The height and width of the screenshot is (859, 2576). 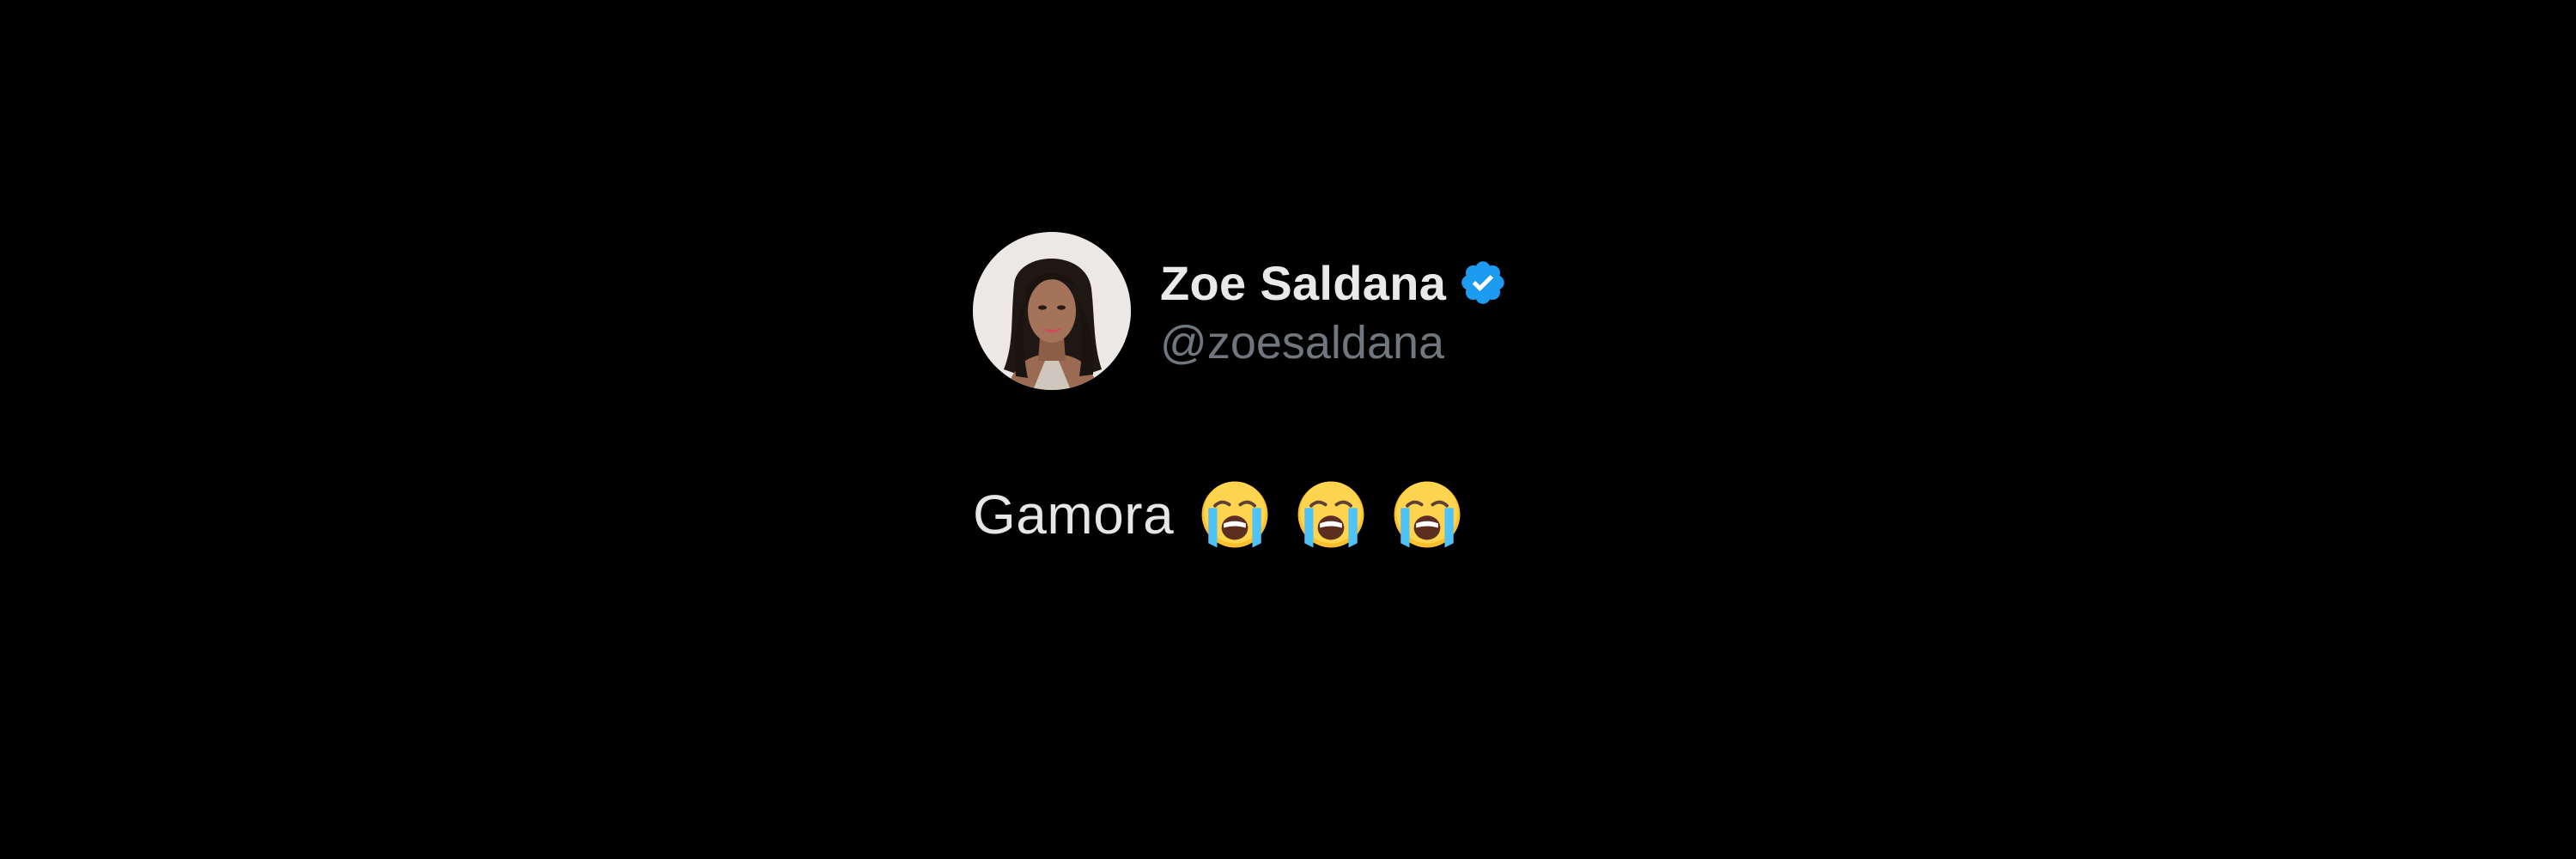 I want to click on tweet-body: Gamora, so click(x=1299, y=514).